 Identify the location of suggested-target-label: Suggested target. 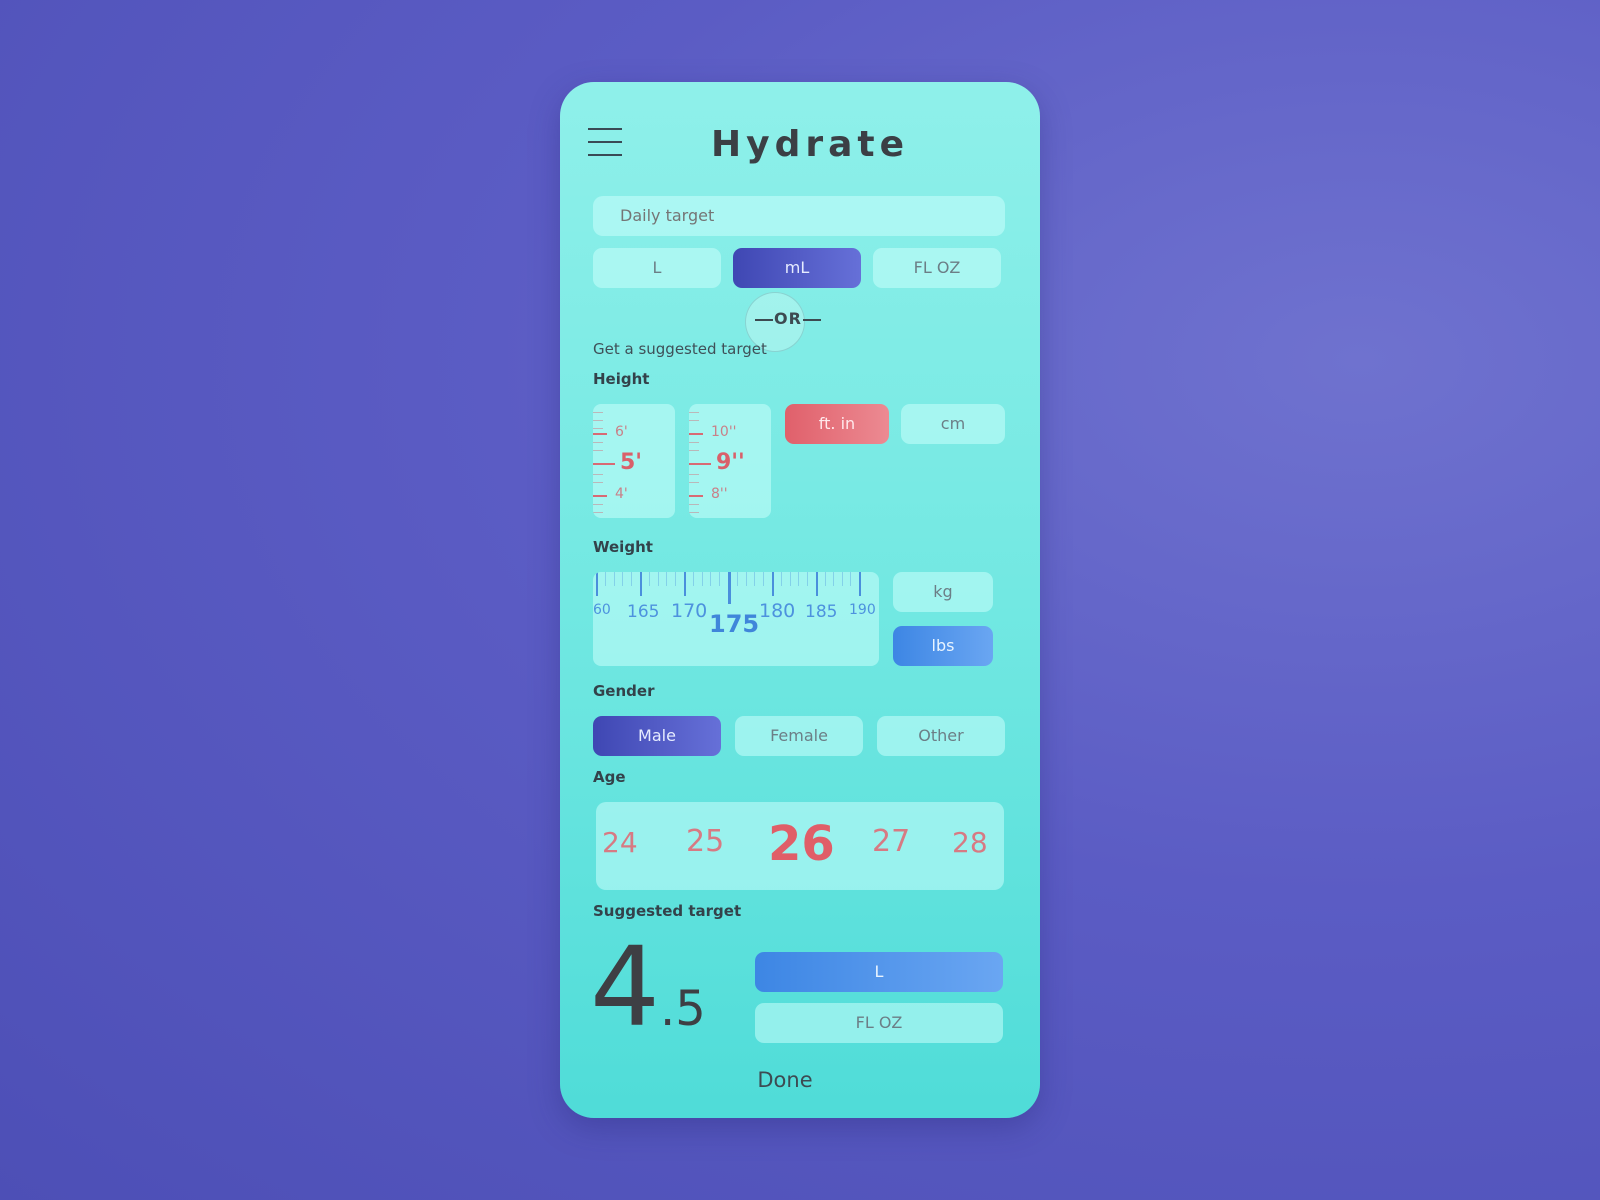
(667, 911).